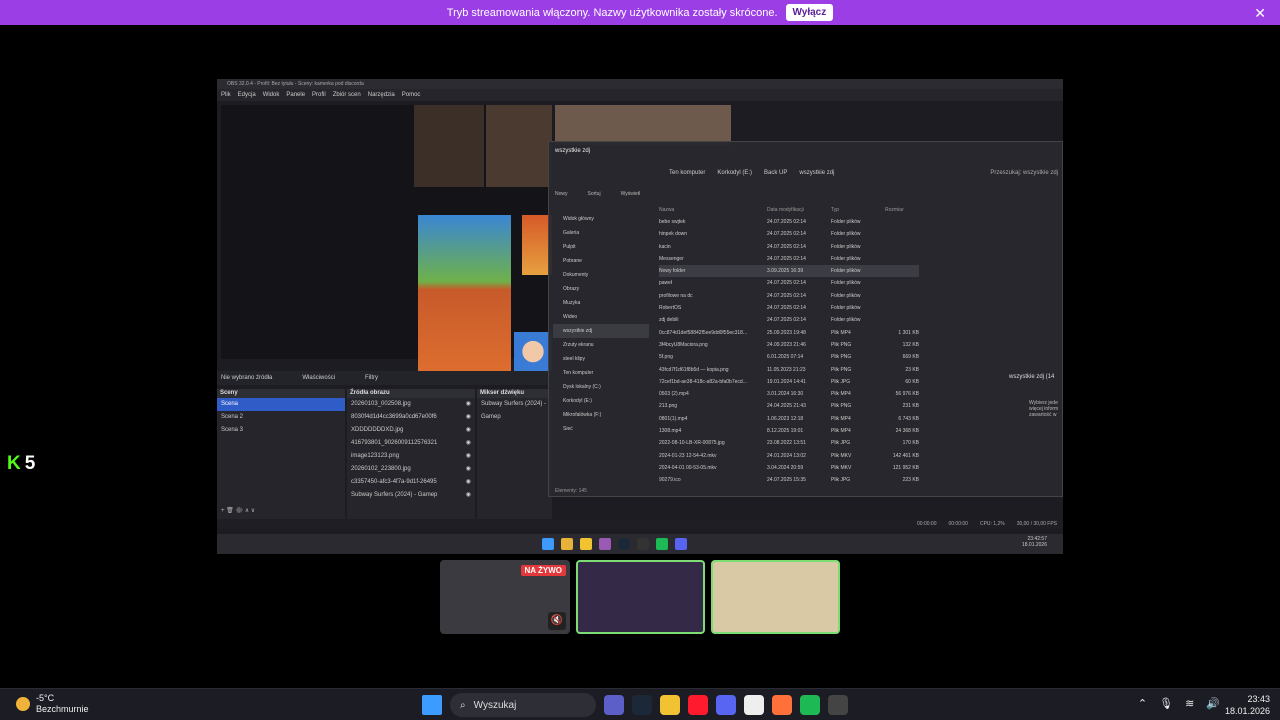  I want to click on wifi-icon: ≋, so click(1189, 703).